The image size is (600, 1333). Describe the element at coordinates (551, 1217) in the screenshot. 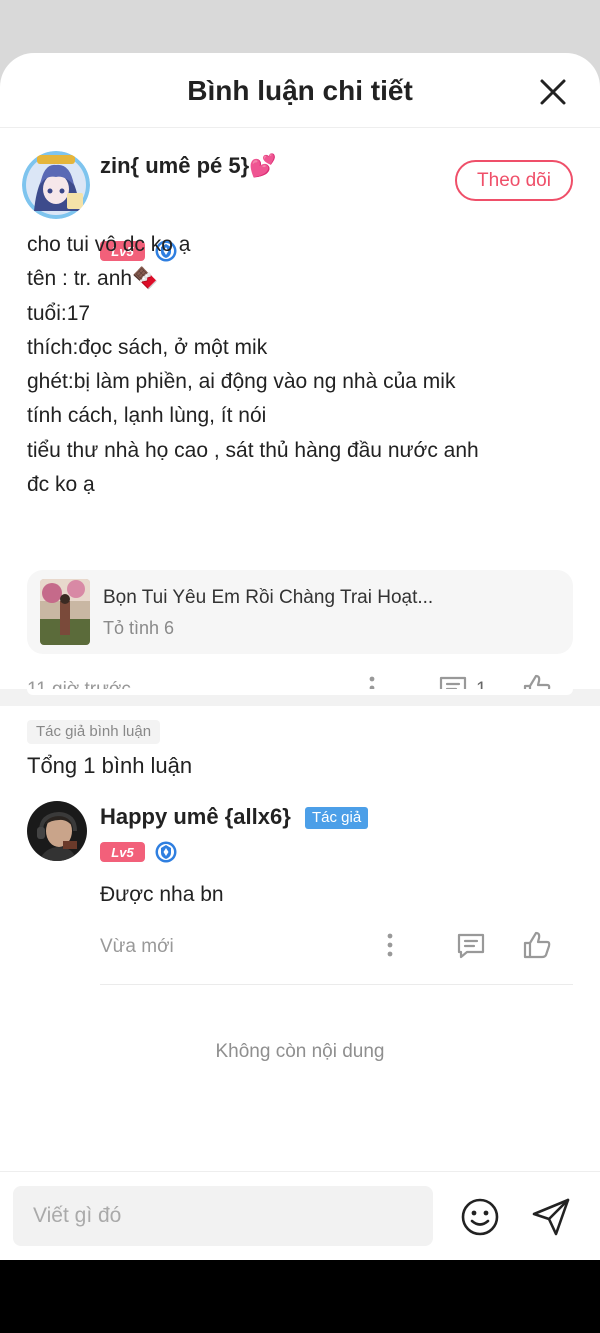

I see `send-icon` at that location.